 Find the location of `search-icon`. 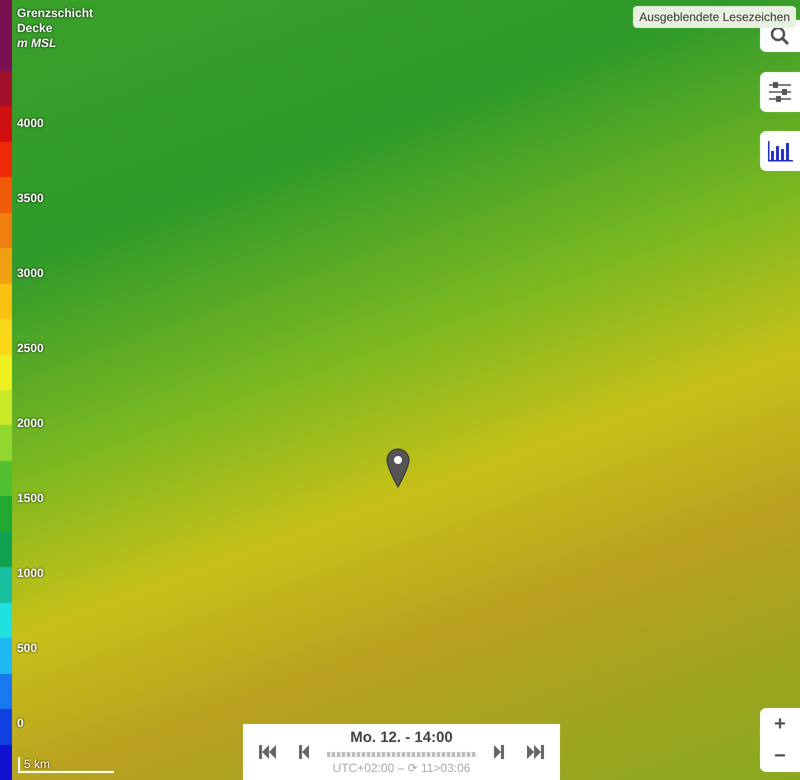

search-icon is located at coordinates (780, 36).